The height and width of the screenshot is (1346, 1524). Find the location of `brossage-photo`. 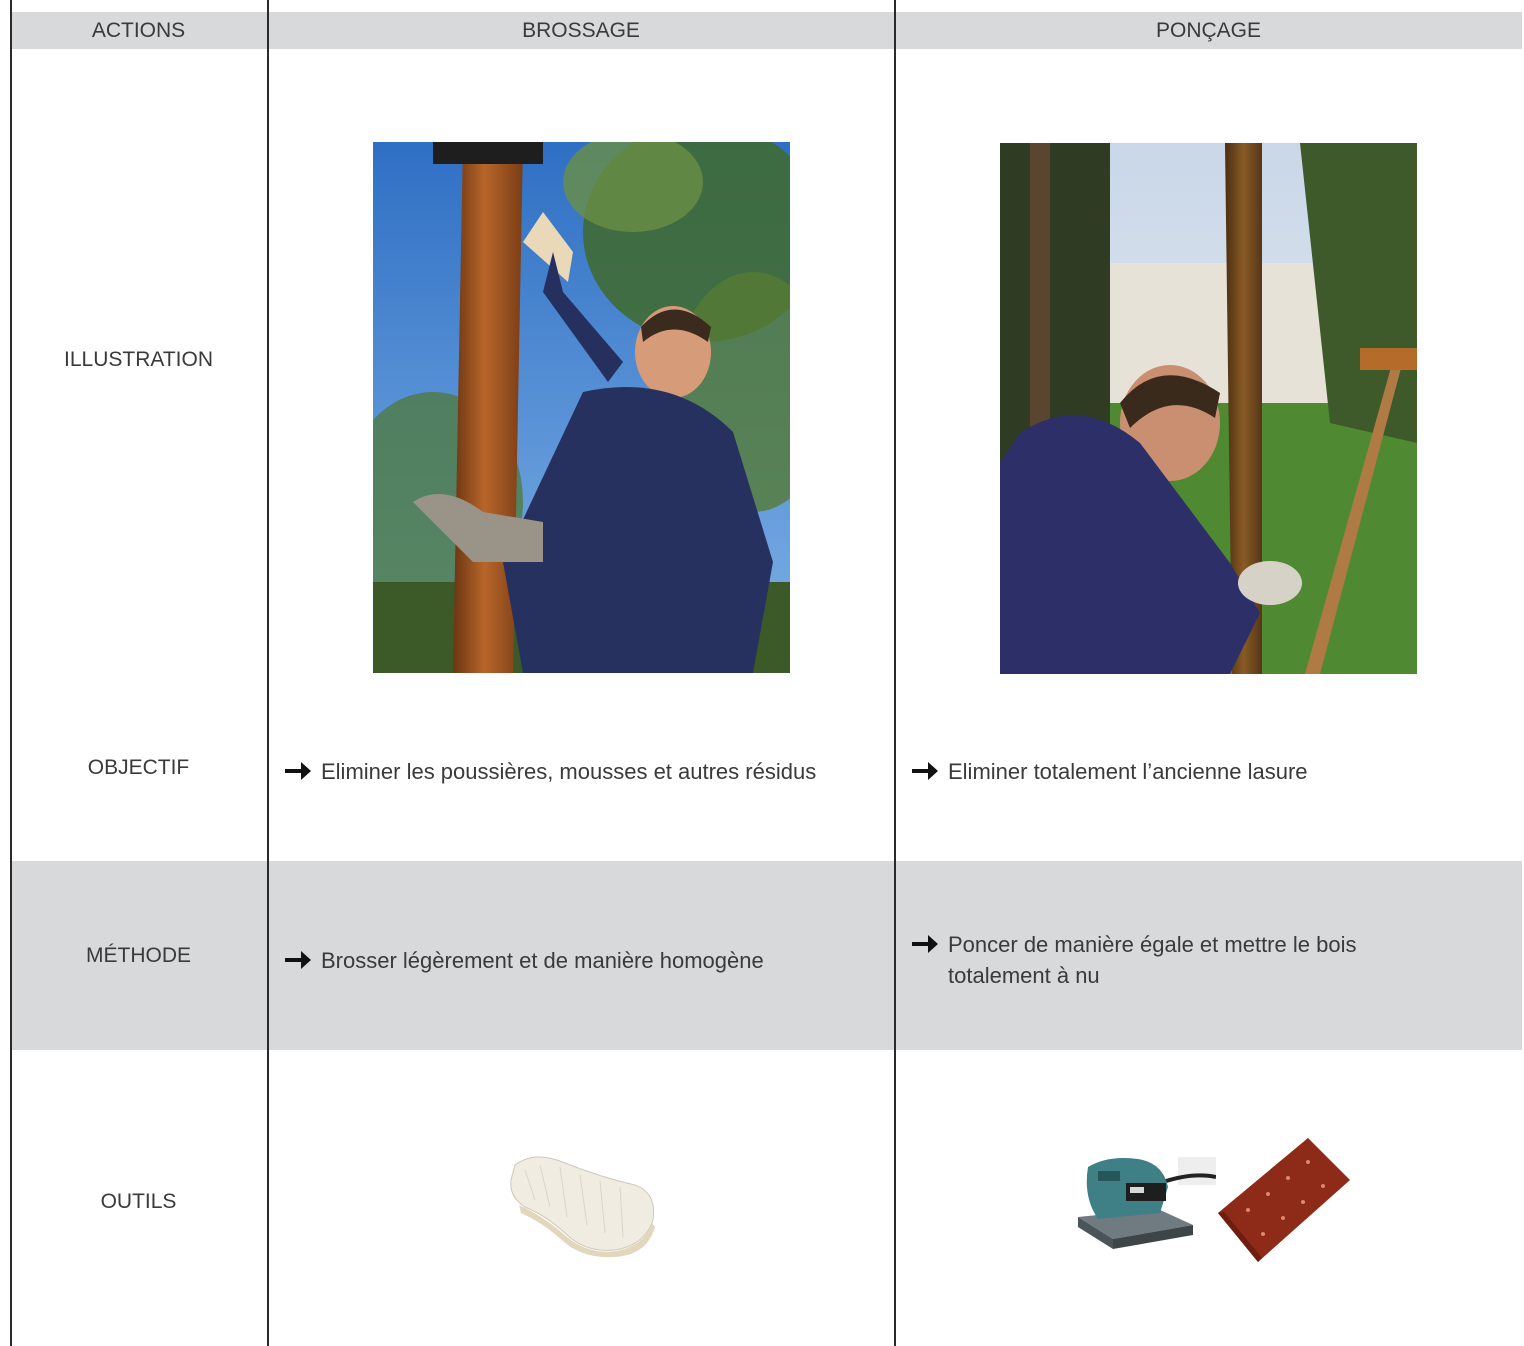

brossage-photo is located at coordinates (581, 407).